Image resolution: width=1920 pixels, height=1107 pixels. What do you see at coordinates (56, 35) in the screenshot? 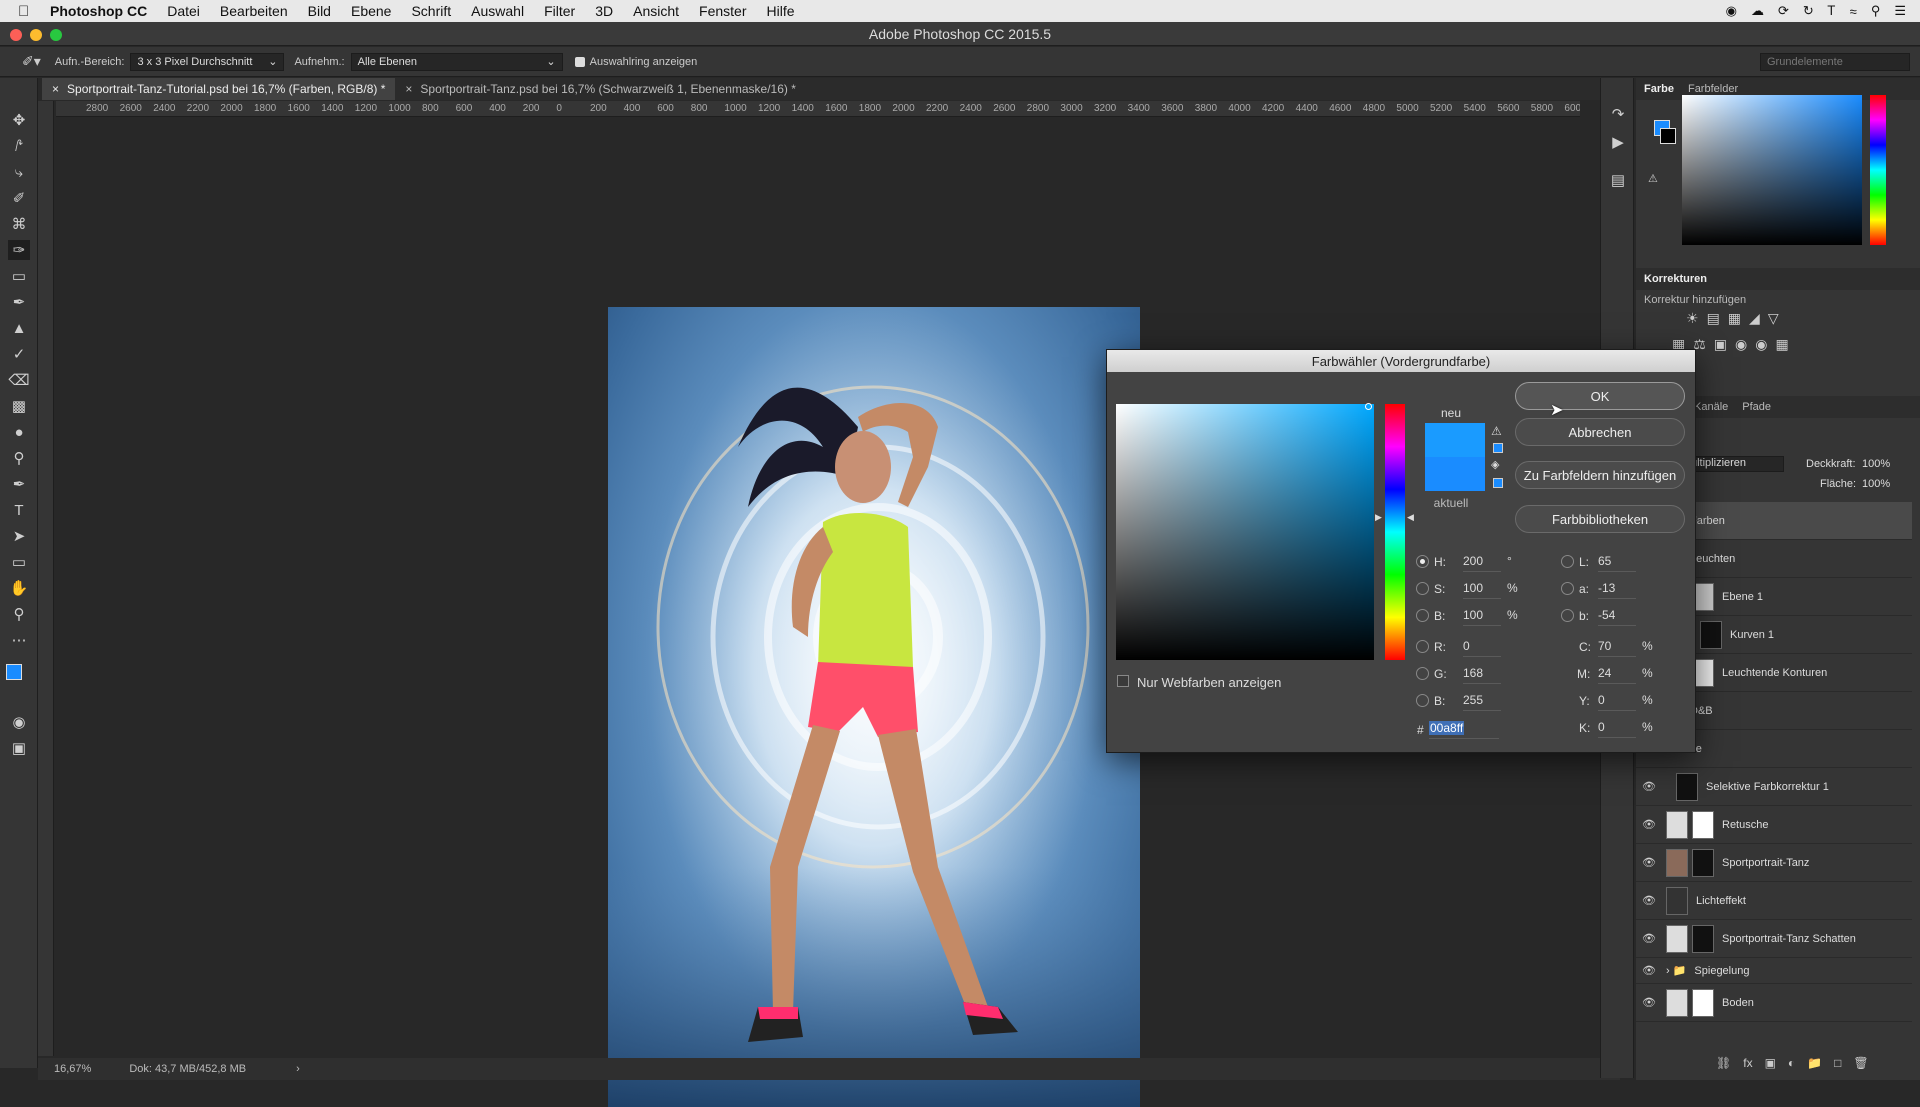
I see `zoom-window-icon` at bounding box center [56, 35].